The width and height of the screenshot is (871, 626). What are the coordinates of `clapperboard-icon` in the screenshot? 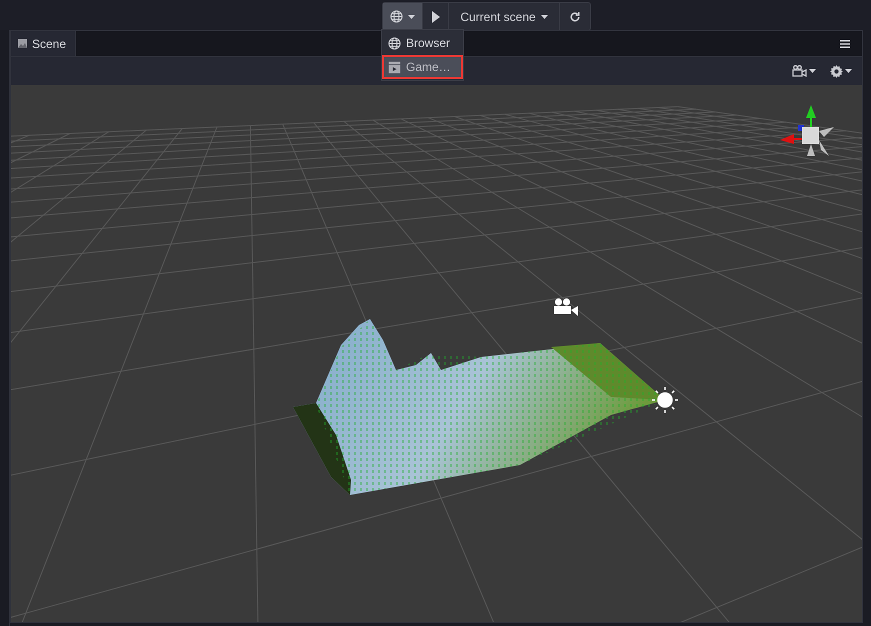 It's located at (394, 67).